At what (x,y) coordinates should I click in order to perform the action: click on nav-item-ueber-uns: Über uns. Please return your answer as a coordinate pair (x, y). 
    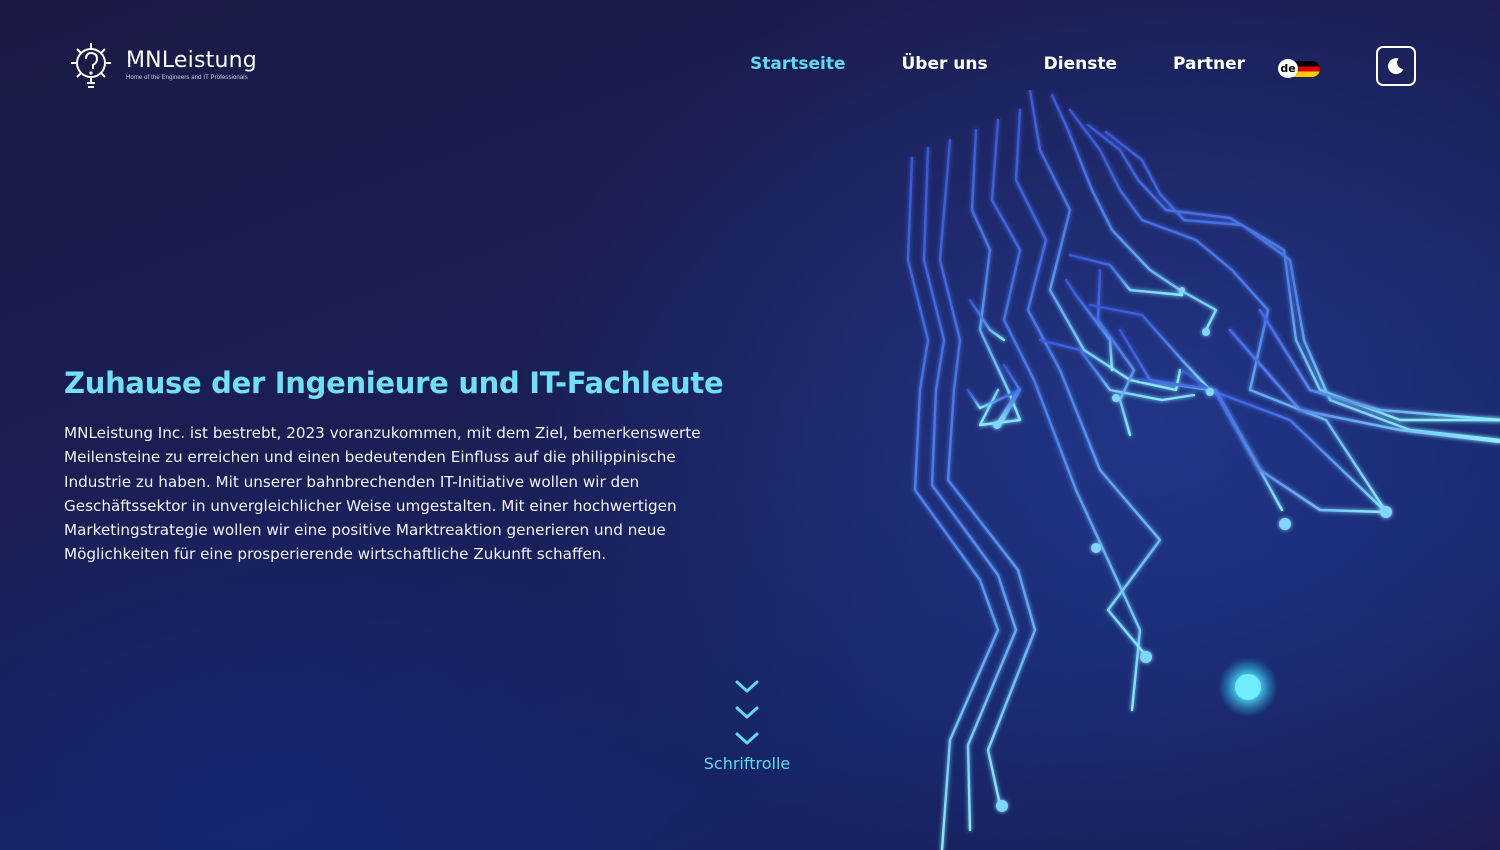
    Looking at the image, I should click on (944, 64).